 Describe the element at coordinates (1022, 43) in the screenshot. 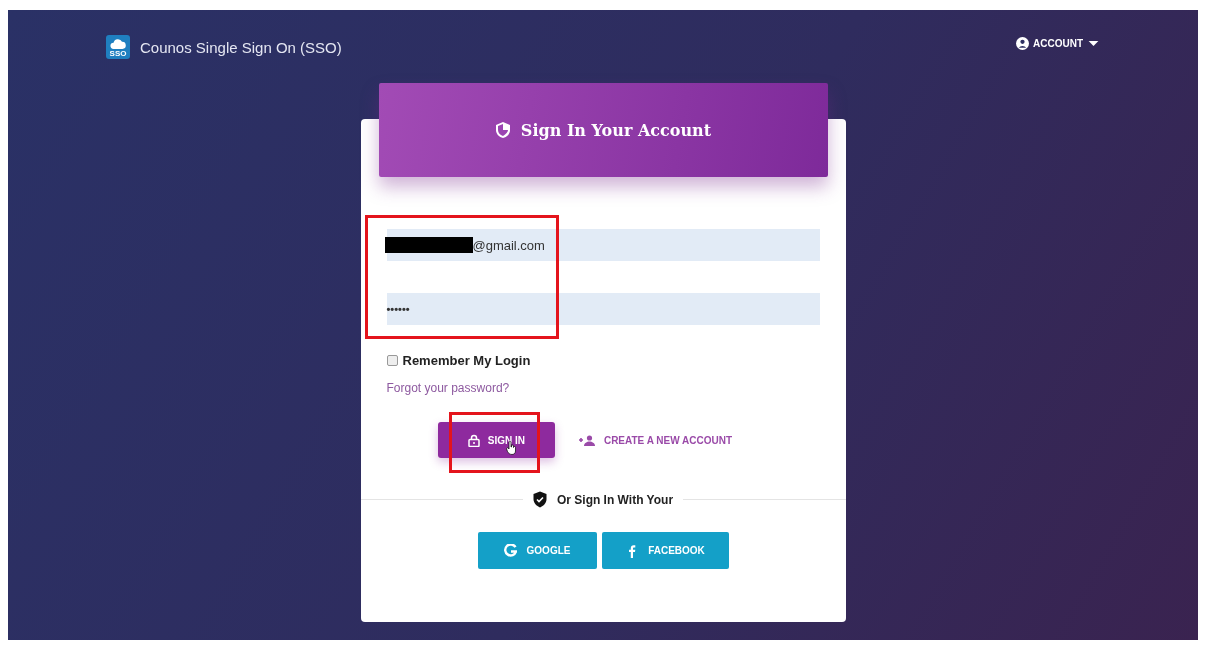

I see `user-icon` at that location.